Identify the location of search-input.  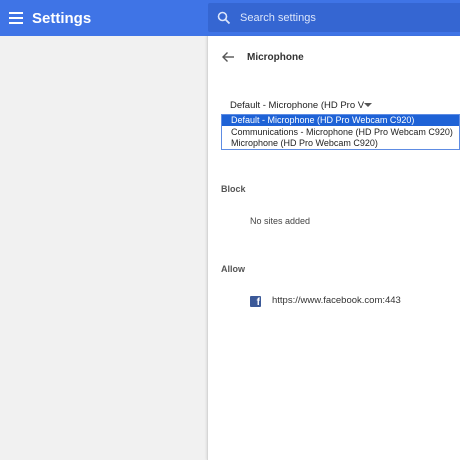
(345, 18).